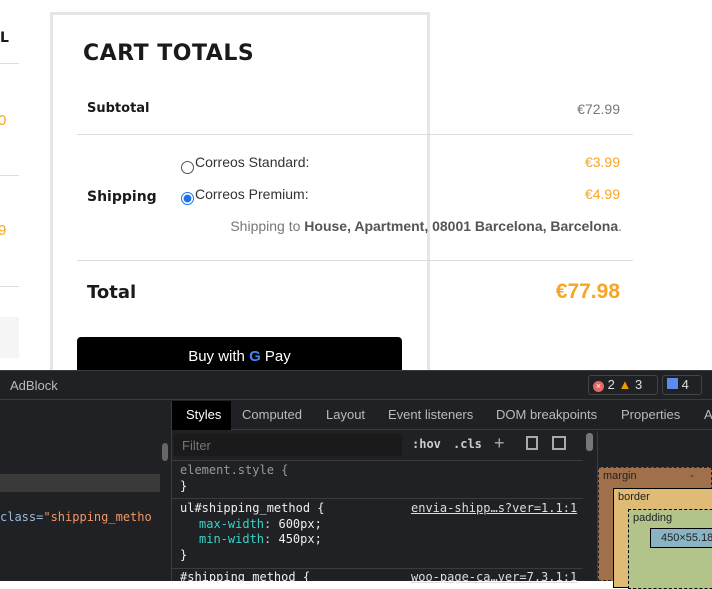  Describe the element at coordinates (430, 414) in the screenshot. I see `tab-event-listeners: Event listeners` at that location.